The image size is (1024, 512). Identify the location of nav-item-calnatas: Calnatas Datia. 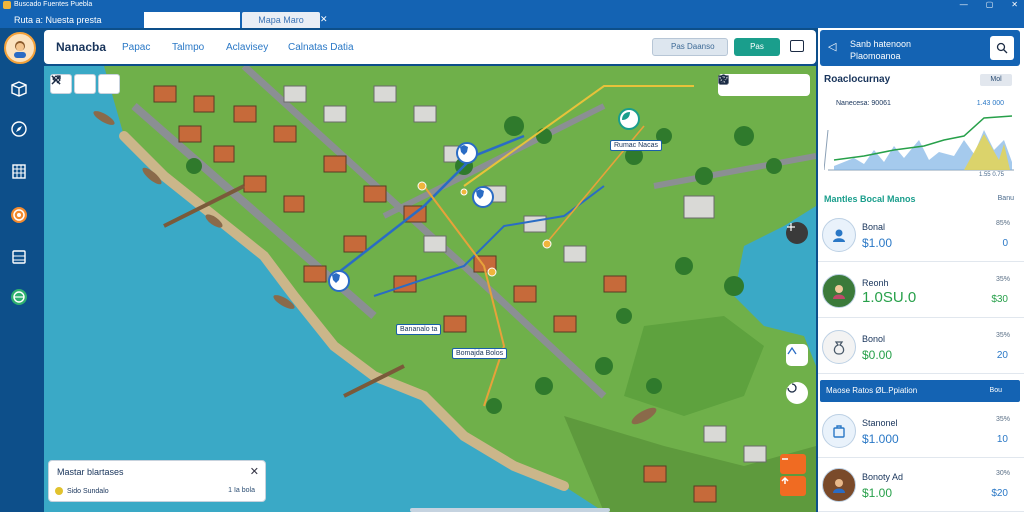
(321, 47).